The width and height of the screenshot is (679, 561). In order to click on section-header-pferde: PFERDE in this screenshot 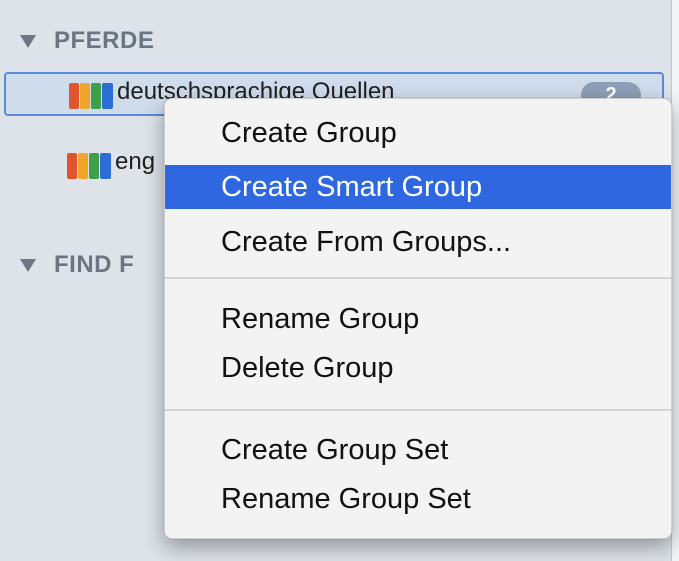, I will do `click(87, 41)`.